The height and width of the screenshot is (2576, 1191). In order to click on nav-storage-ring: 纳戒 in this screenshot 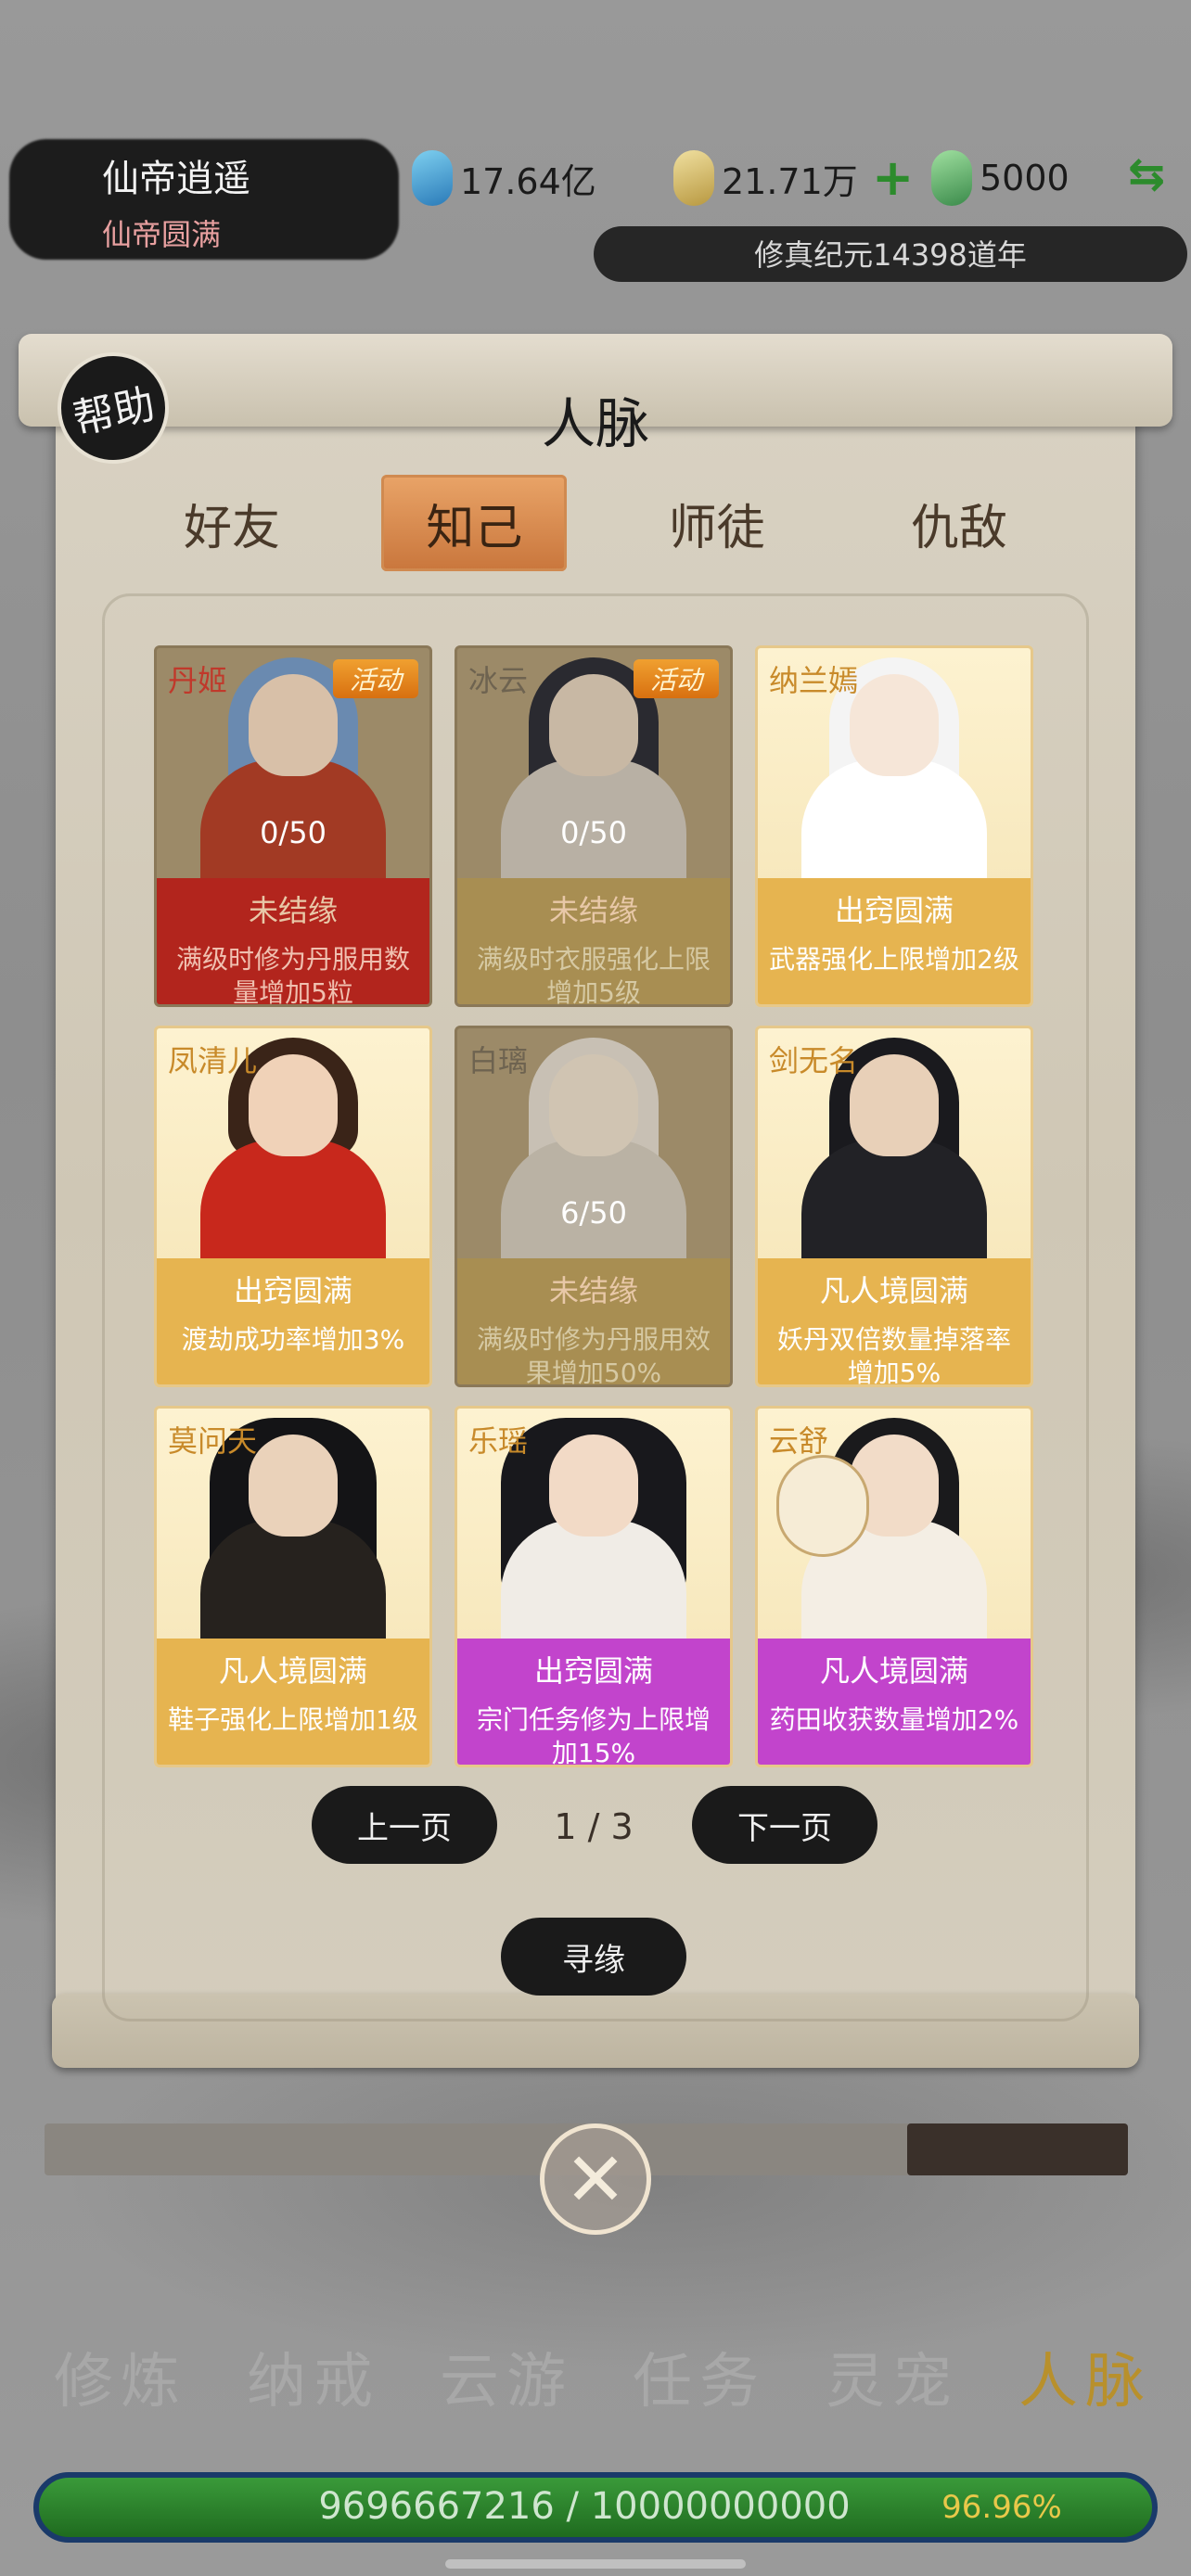, I will do `click(313, 2377)`.